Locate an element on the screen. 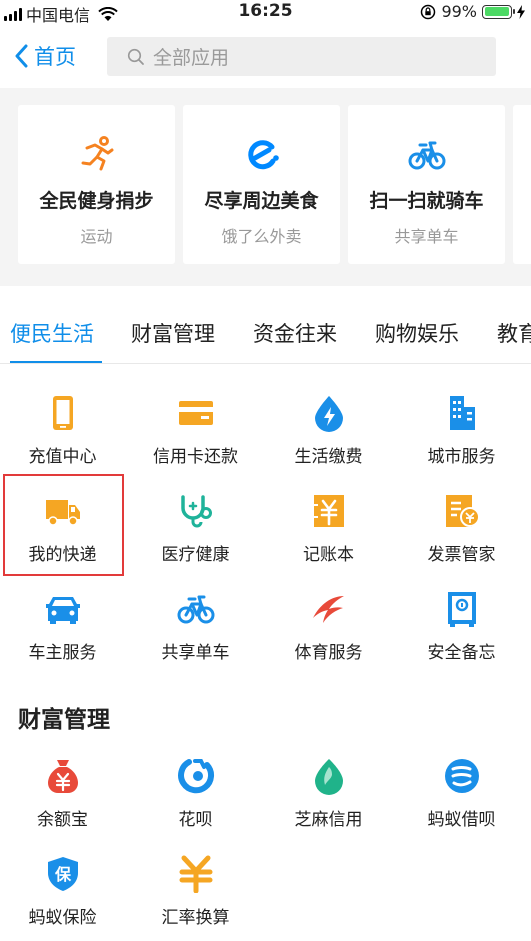 The width and height of the screenshot is (531, 941). grid-item-huabei: 花呗 is located at coordinates (195, 802).